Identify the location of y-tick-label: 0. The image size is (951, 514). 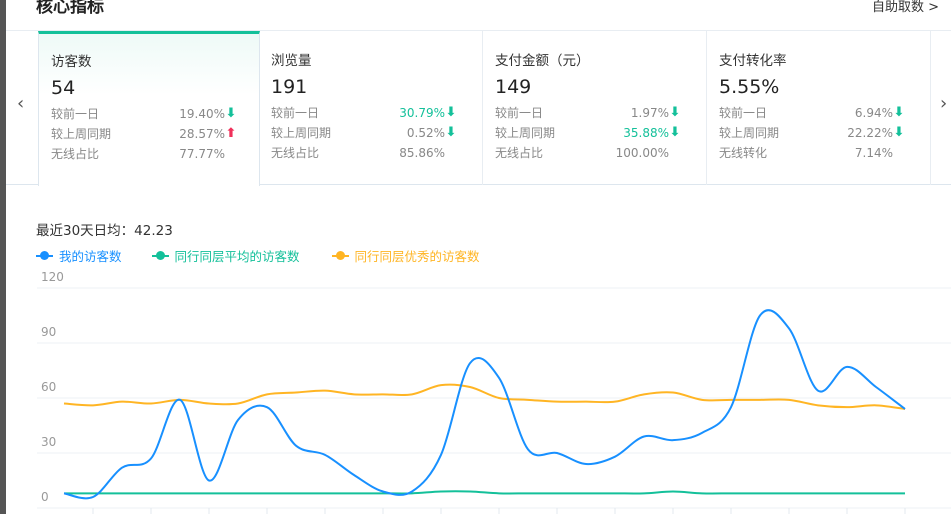
(45, 497).